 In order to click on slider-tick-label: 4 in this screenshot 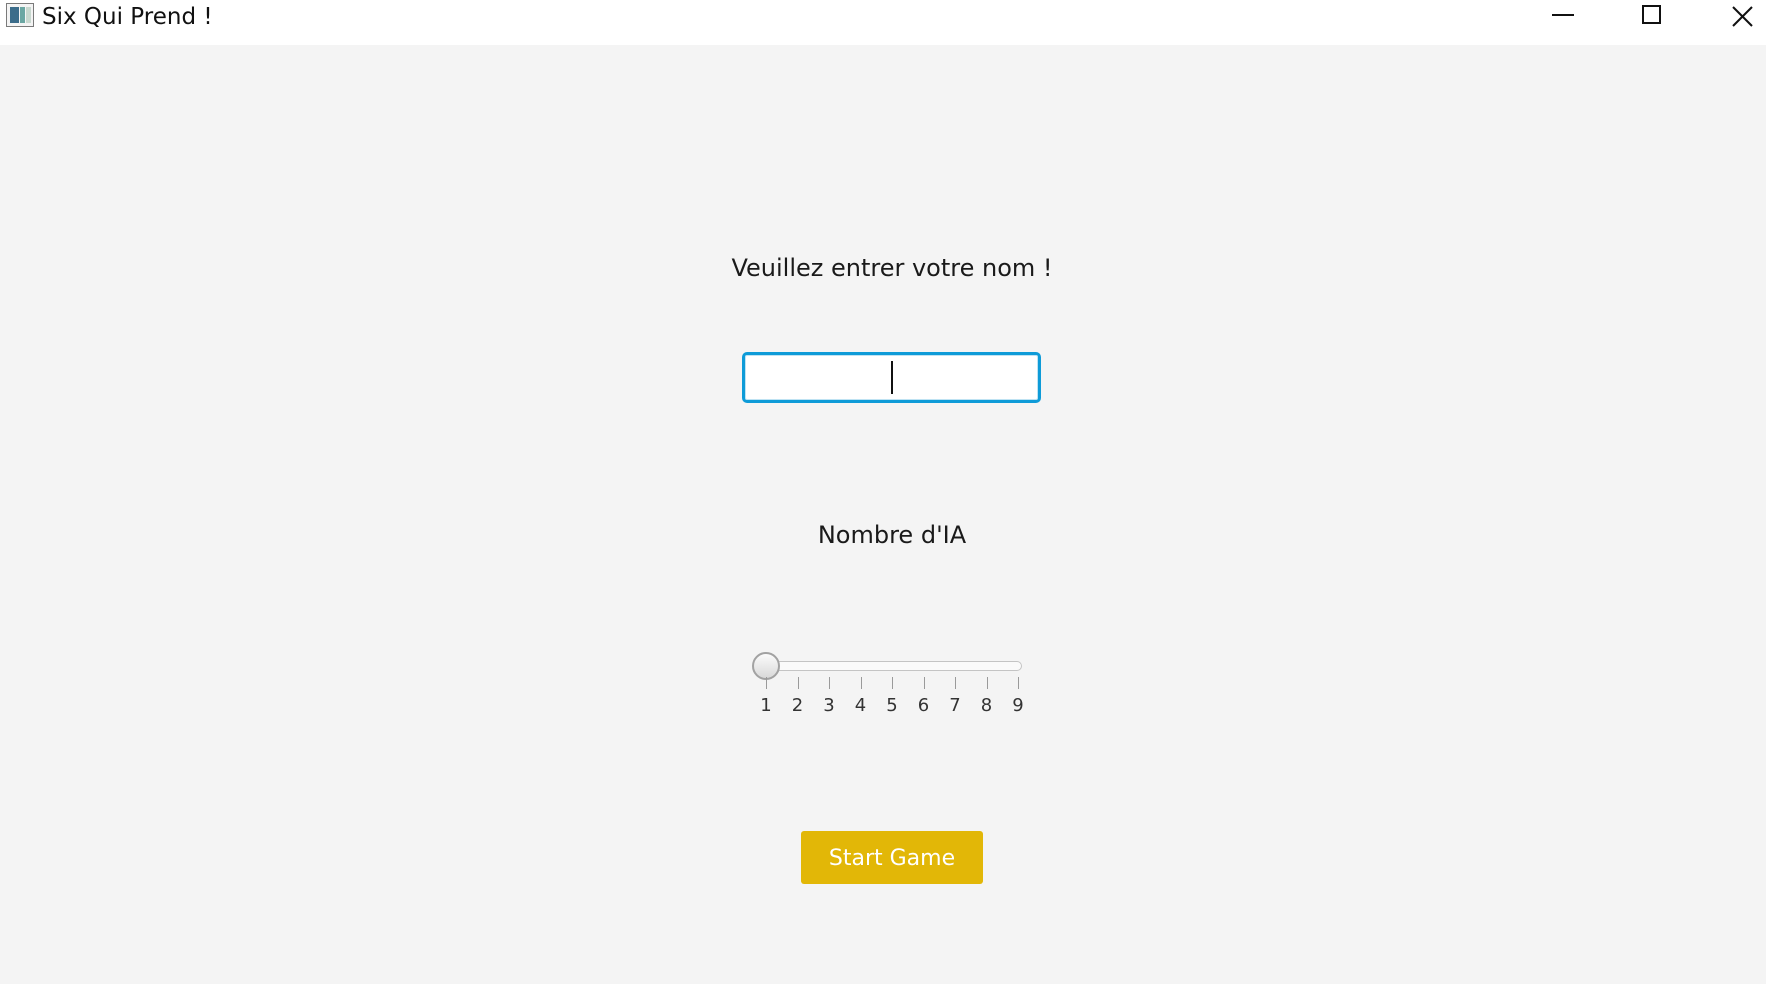, I will do `click(860, 705)`.